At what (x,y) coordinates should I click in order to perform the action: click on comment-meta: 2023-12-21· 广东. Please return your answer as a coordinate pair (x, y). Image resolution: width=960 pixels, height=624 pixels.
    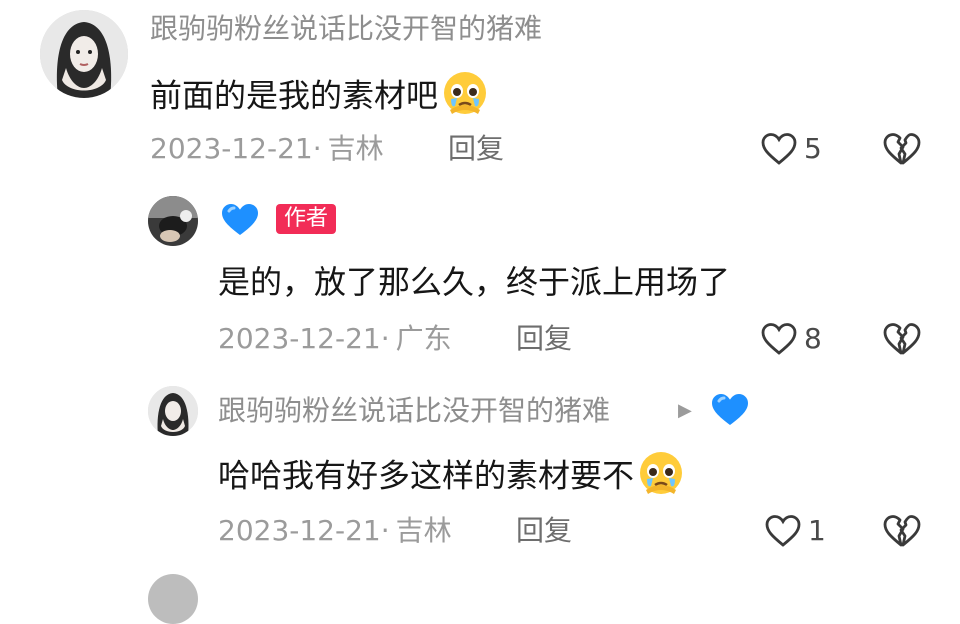
    Looking at the image, I should click on (335, 339).